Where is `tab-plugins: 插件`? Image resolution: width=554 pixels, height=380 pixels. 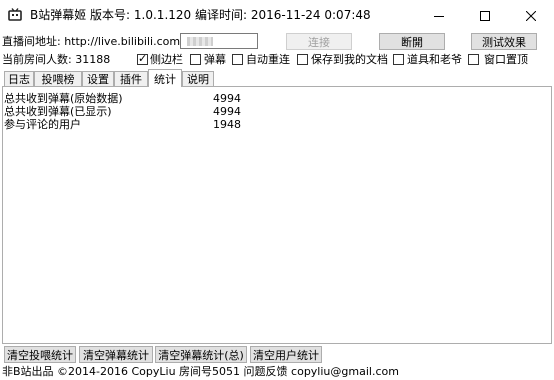 tab-plugins: 插件 is located at coordinates (131, 78).